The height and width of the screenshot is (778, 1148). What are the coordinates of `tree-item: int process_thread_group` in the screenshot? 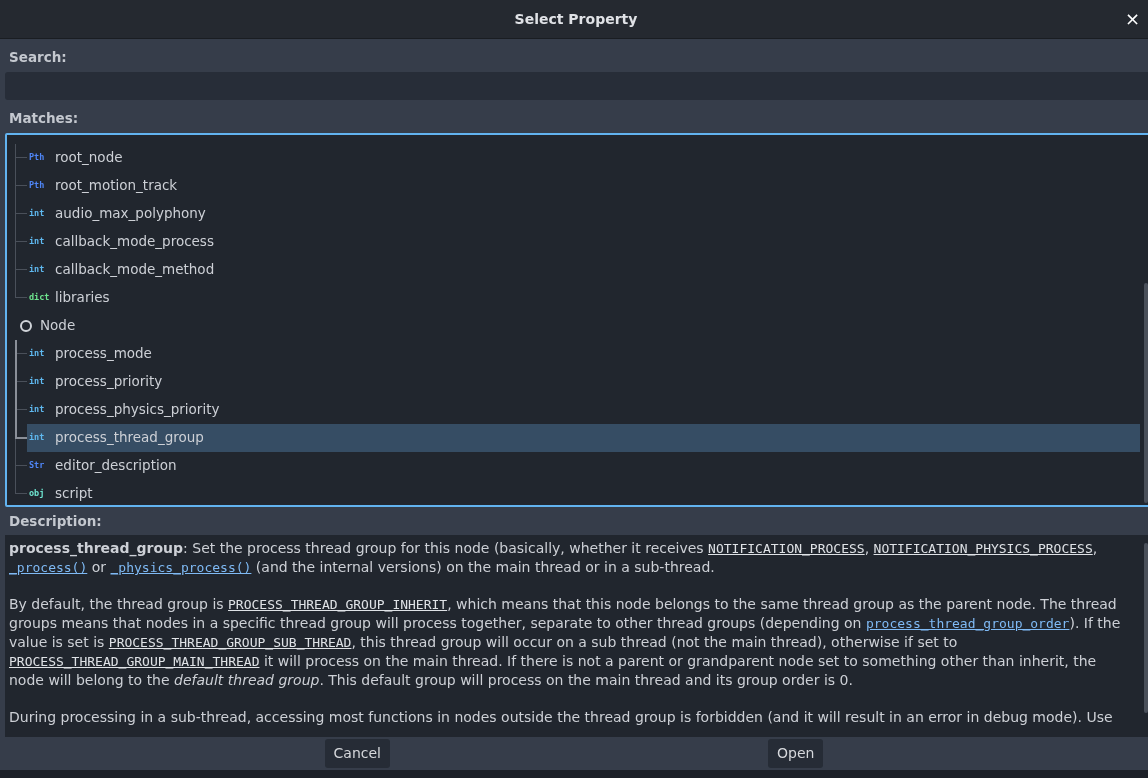 It's located at (583, 437).